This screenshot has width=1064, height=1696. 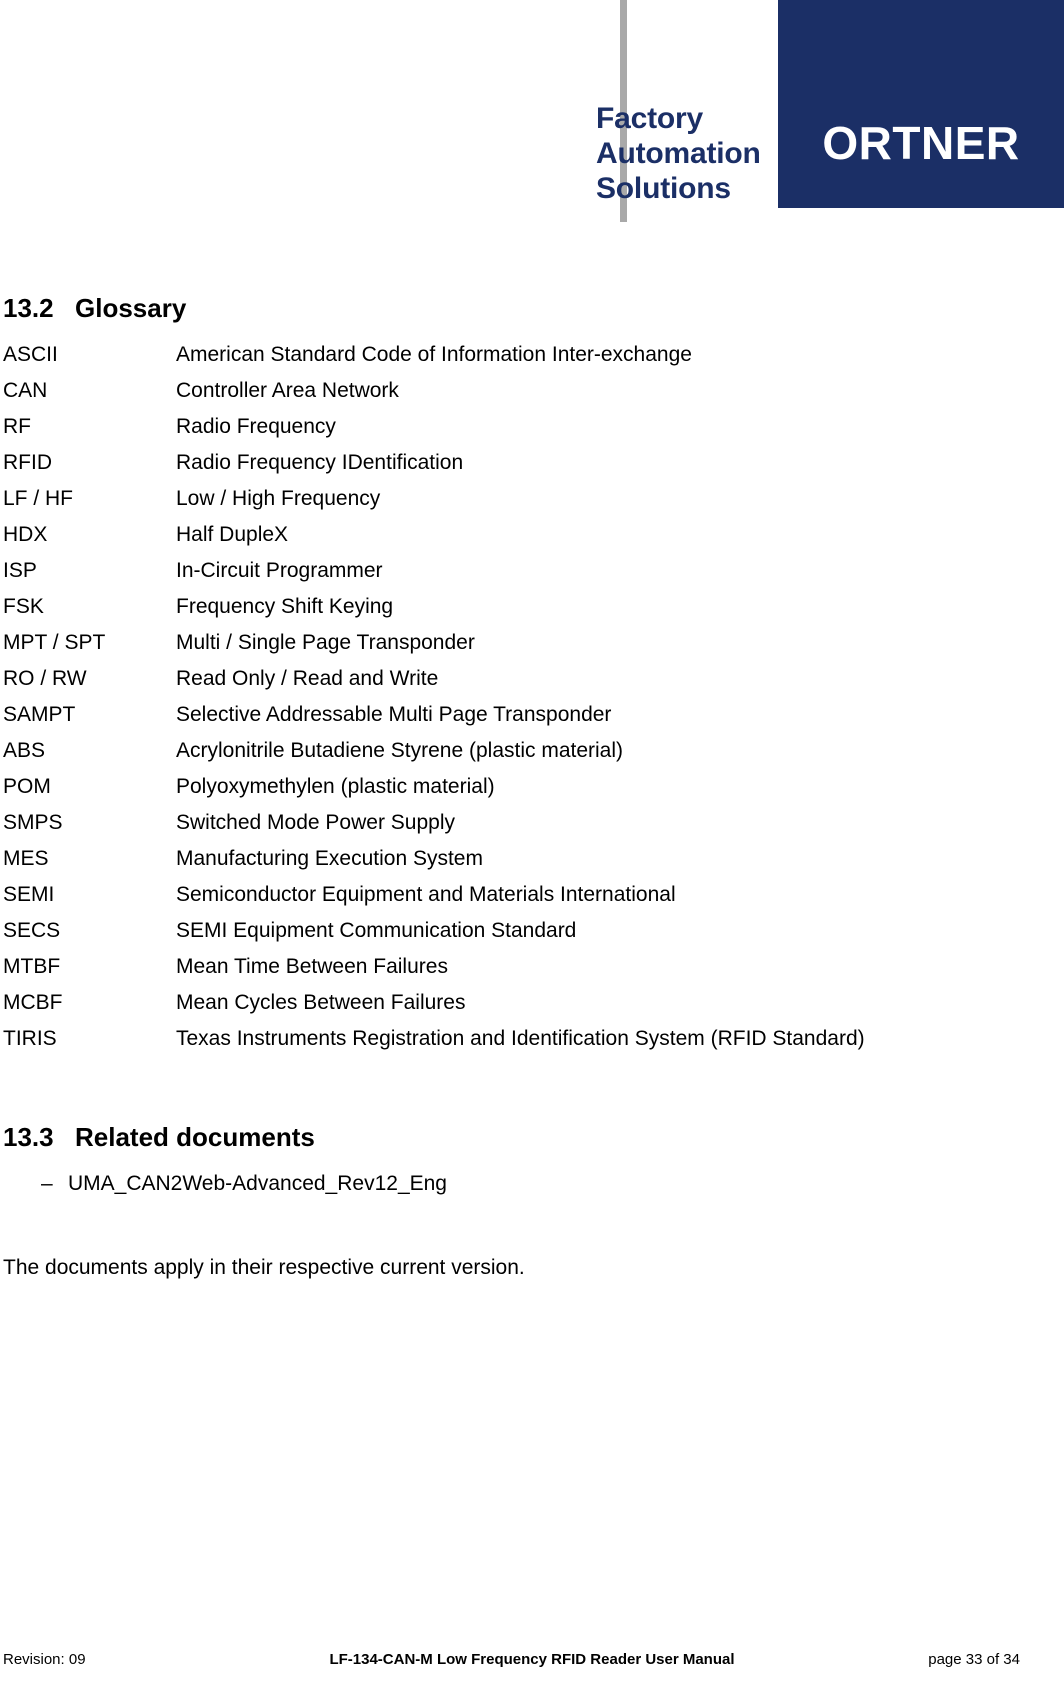 I want to click on glossary-term: RO / RW, so click(x=45, y=678).